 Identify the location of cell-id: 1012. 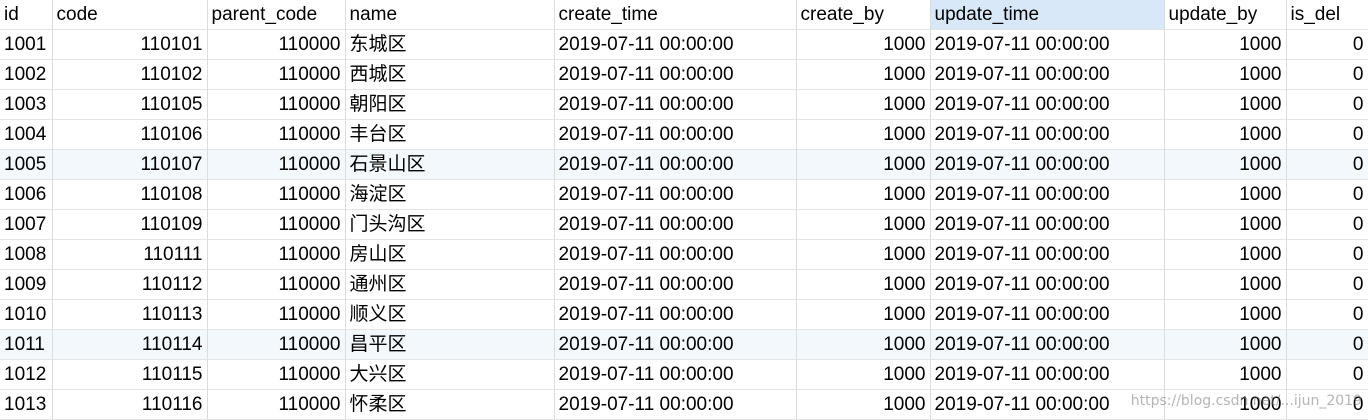
(26, 374).